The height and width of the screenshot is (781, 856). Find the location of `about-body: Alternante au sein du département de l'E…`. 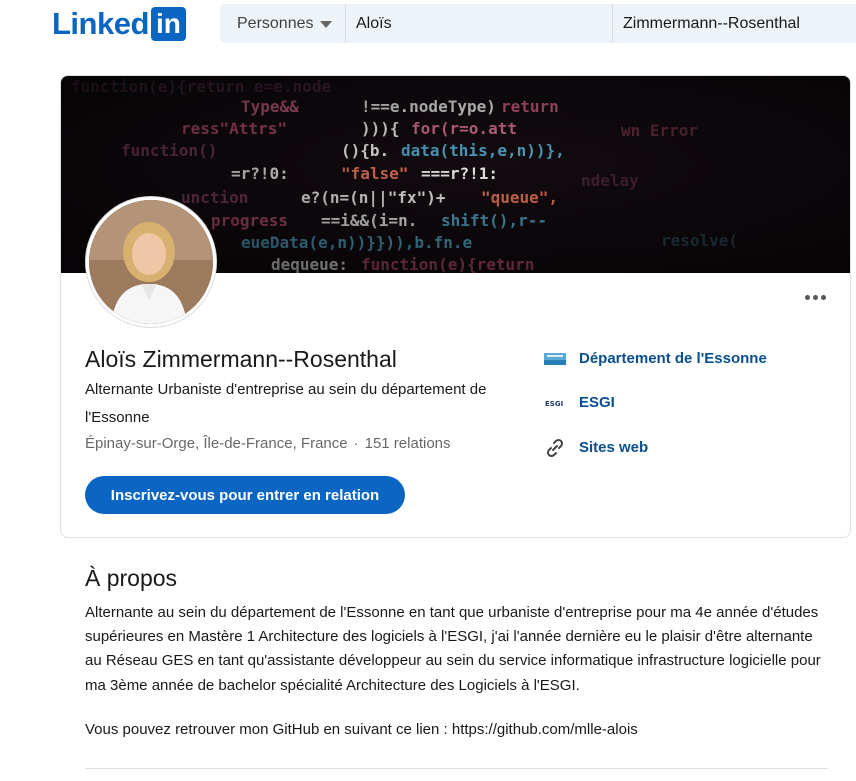

about-body: Alternante au sein du département de l'E… is located at coordinates (453, 649).